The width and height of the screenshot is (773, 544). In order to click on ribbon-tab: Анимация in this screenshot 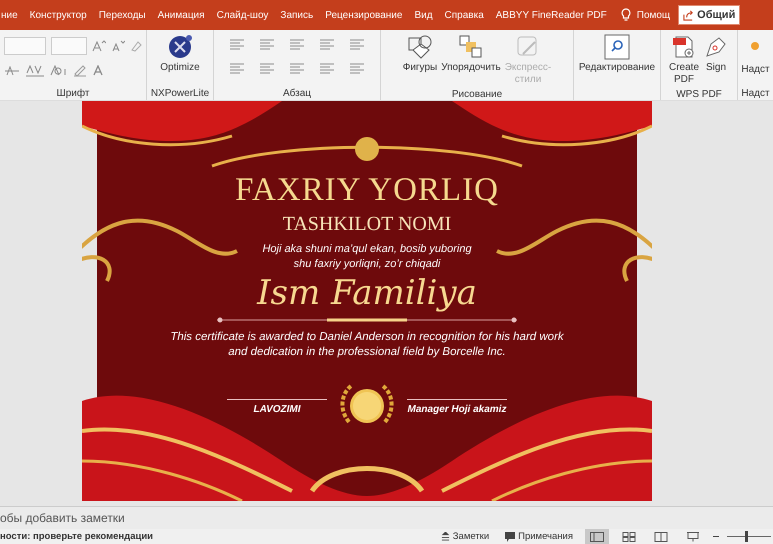, I will do `click(181, 15)`.